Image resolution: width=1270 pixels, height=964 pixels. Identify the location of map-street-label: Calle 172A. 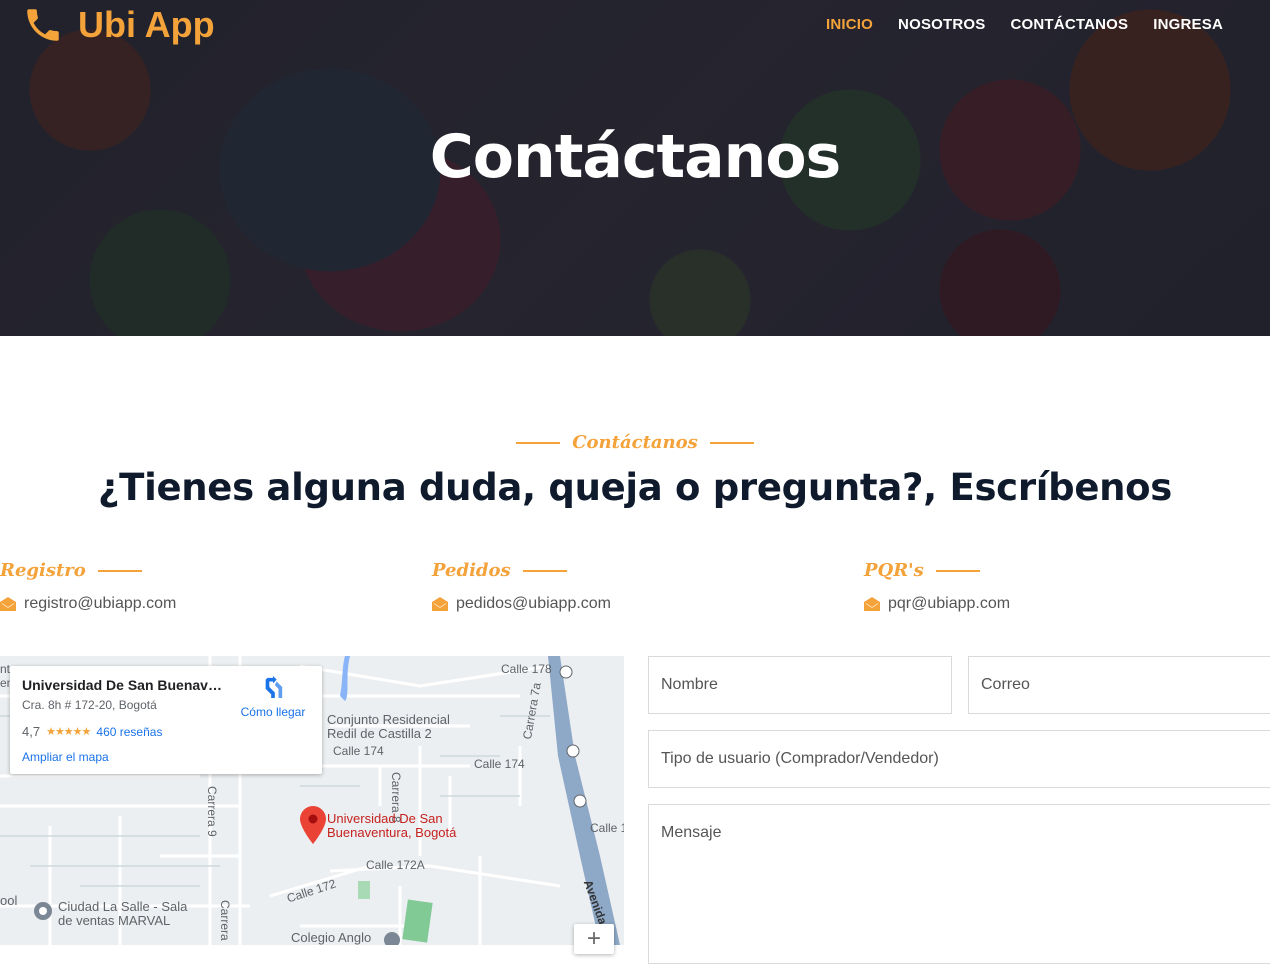
(395, 865).